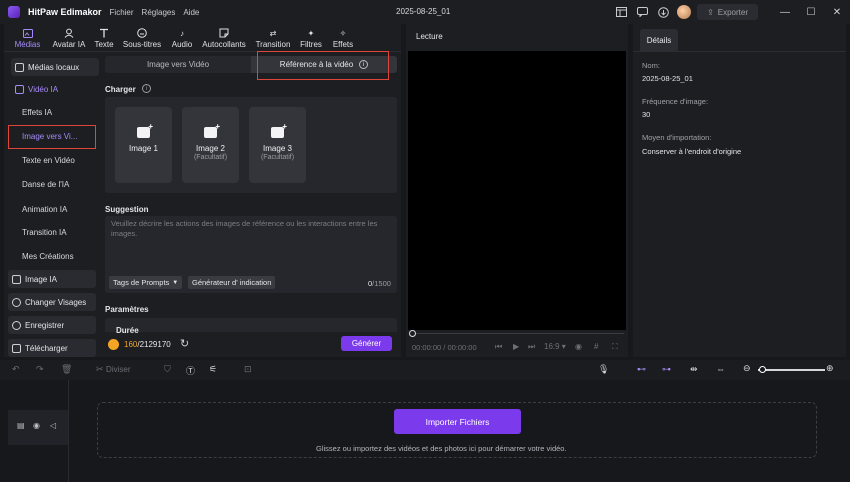 This screenshot has height=482, width=850. I want to click on redo-icon: ↷, so click(40, 369).